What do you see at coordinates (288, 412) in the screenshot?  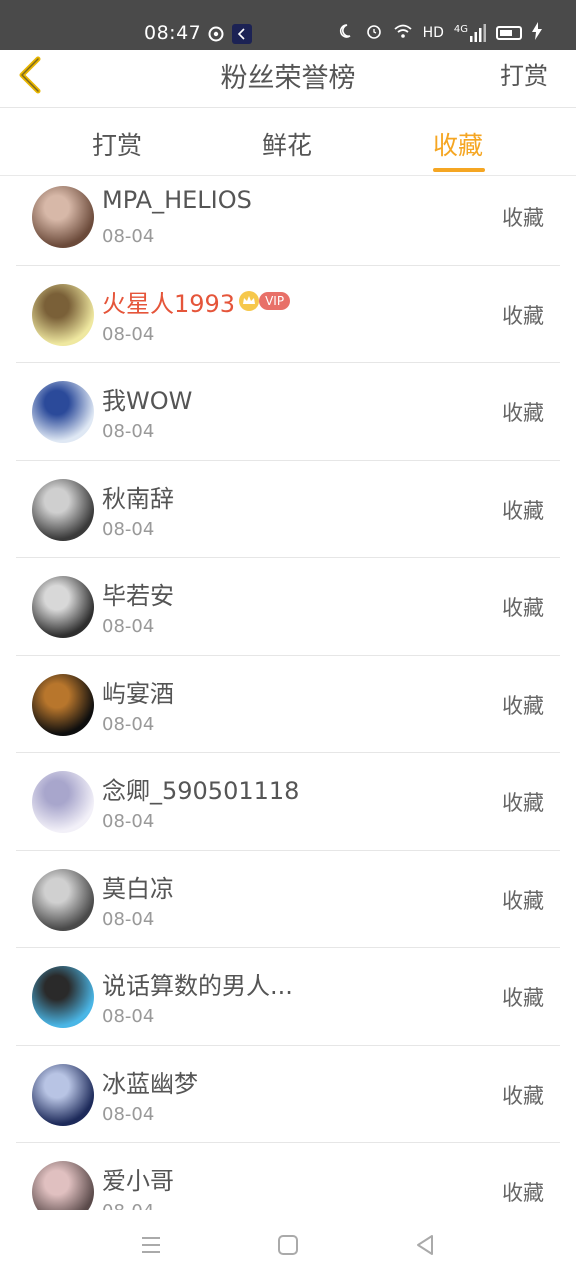 I see `fan-row: 我WOW 08-04 收藏` at bounding box center [288, 412].